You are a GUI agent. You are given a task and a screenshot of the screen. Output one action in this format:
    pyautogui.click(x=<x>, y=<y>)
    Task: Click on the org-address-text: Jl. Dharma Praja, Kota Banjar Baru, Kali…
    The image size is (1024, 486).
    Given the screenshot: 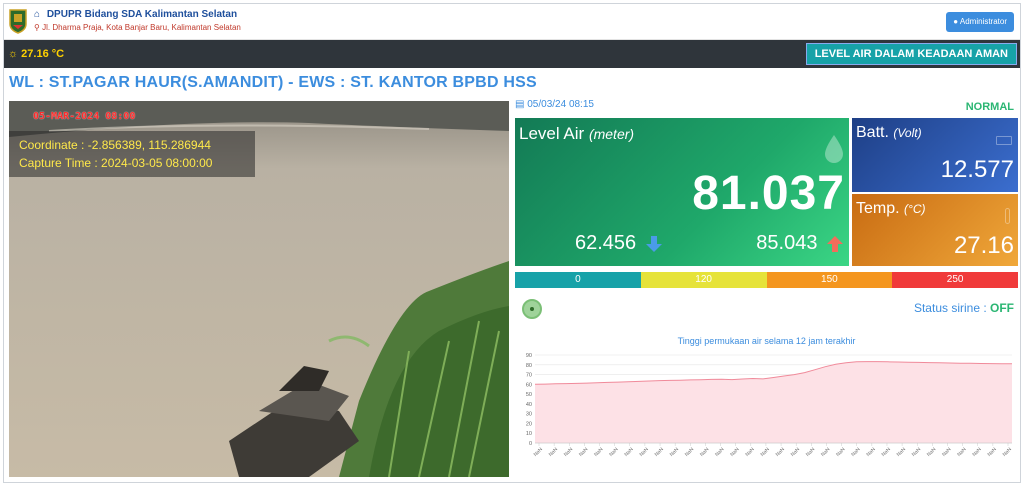 What is the action you would take?
    pyautogui.click(x=141, y=27)
    